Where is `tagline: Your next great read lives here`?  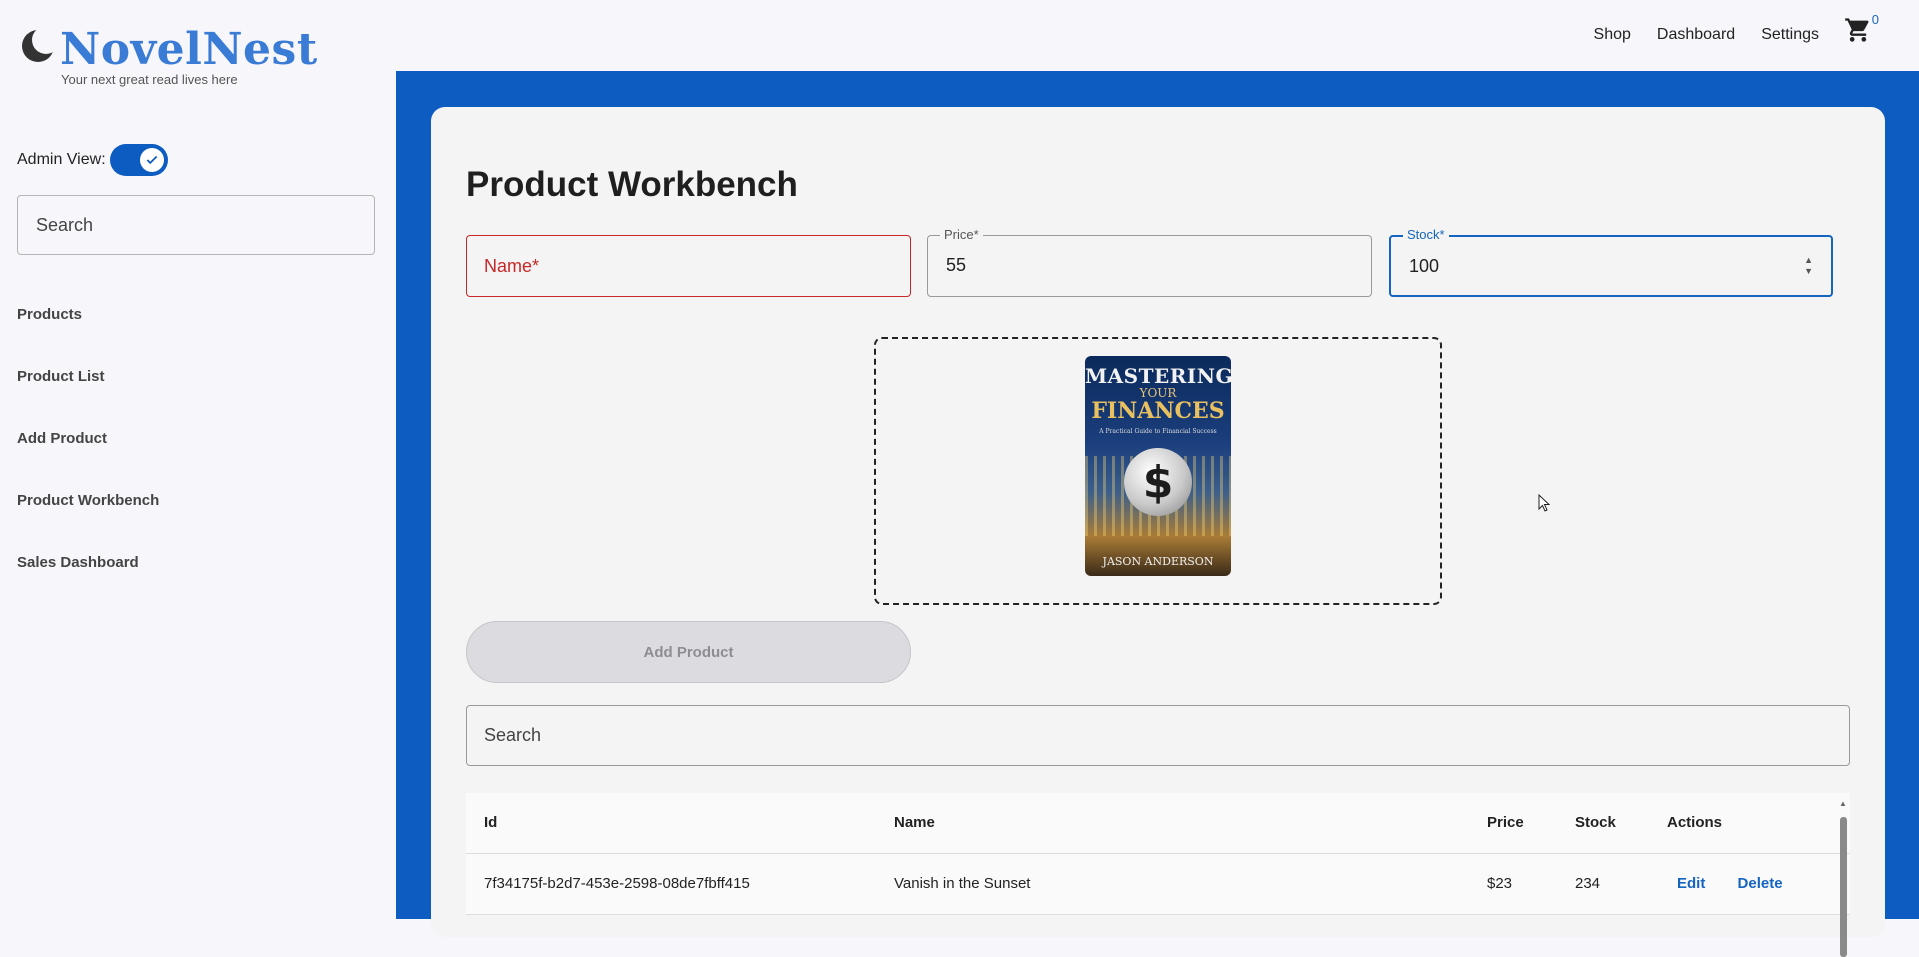
tagline: Your next great read lives here is located at coordinates (149, 79).